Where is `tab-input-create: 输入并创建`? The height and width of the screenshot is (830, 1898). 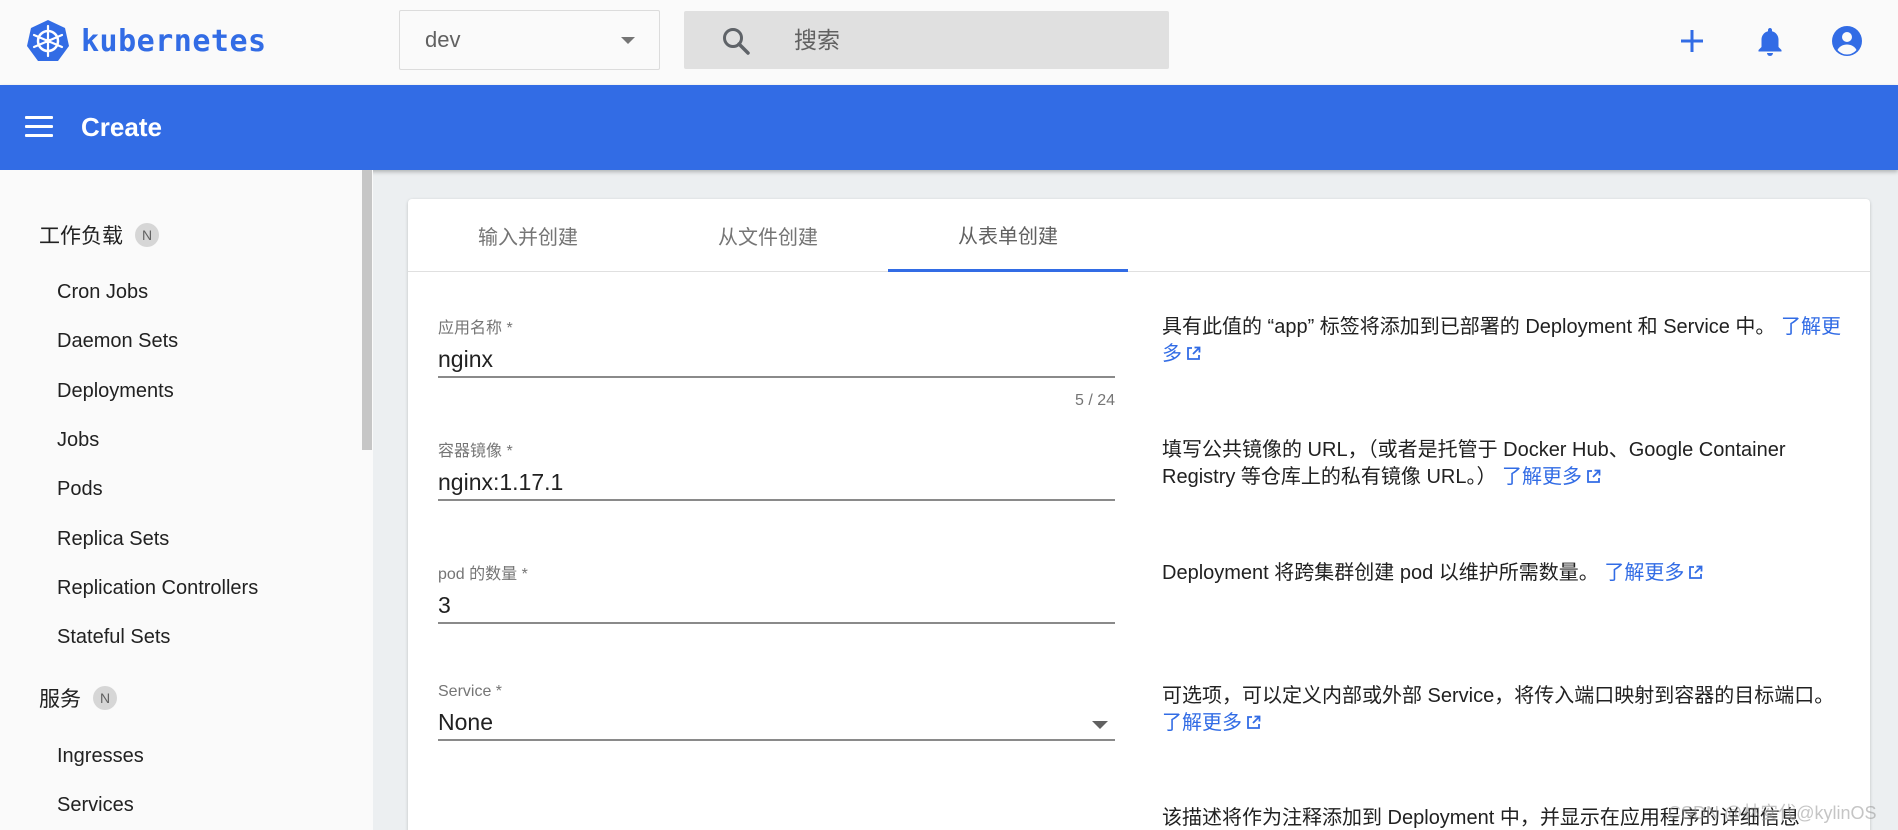
tab-input-create: 输入并创建 is located at coordinates (528, 235).